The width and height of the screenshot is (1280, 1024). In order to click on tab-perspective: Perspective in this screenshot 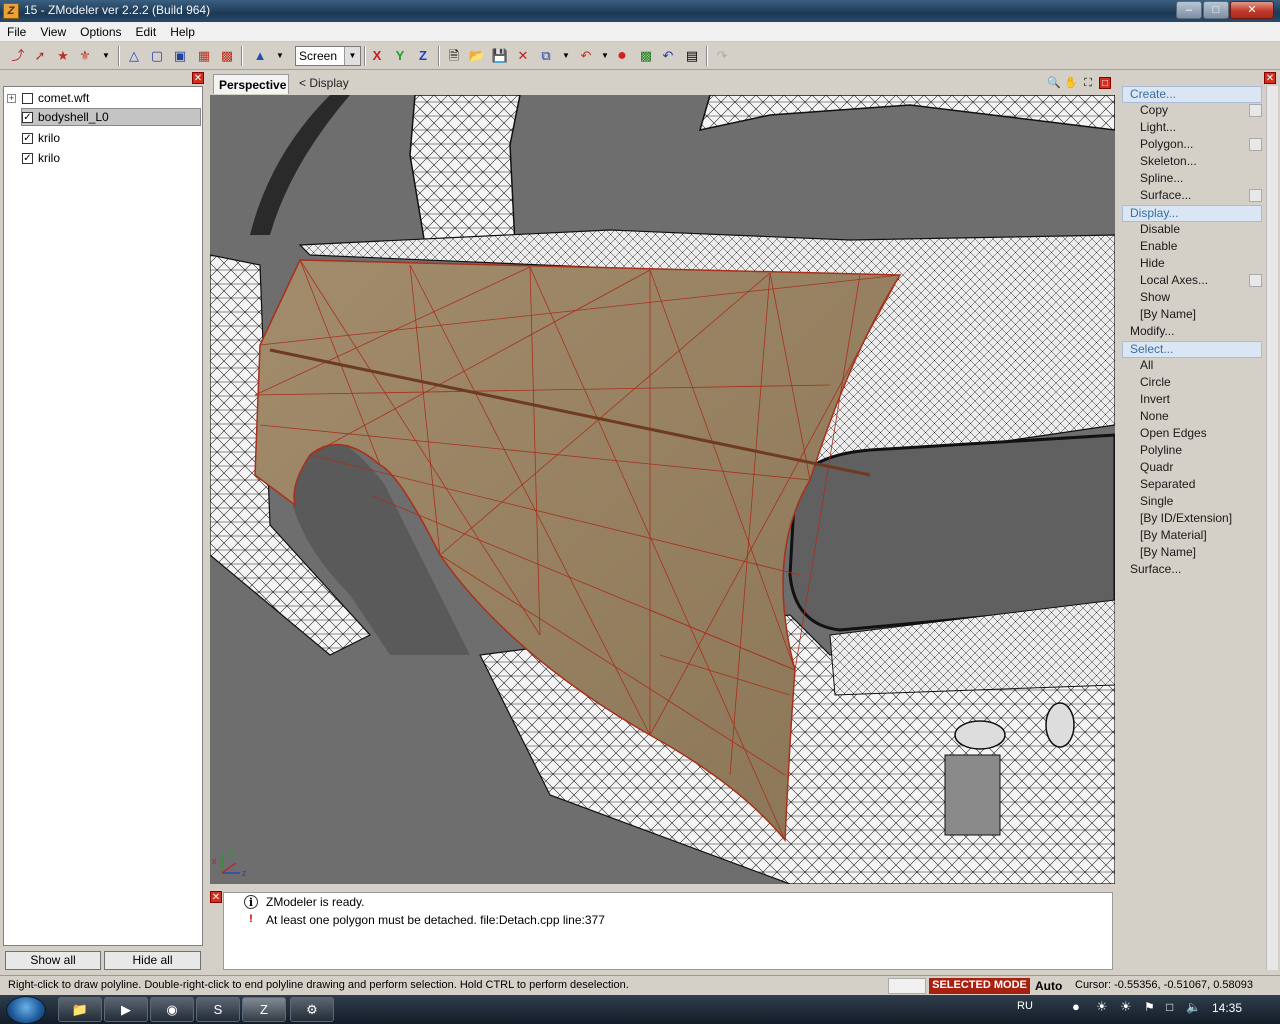, I will do `click(251, 84)`.